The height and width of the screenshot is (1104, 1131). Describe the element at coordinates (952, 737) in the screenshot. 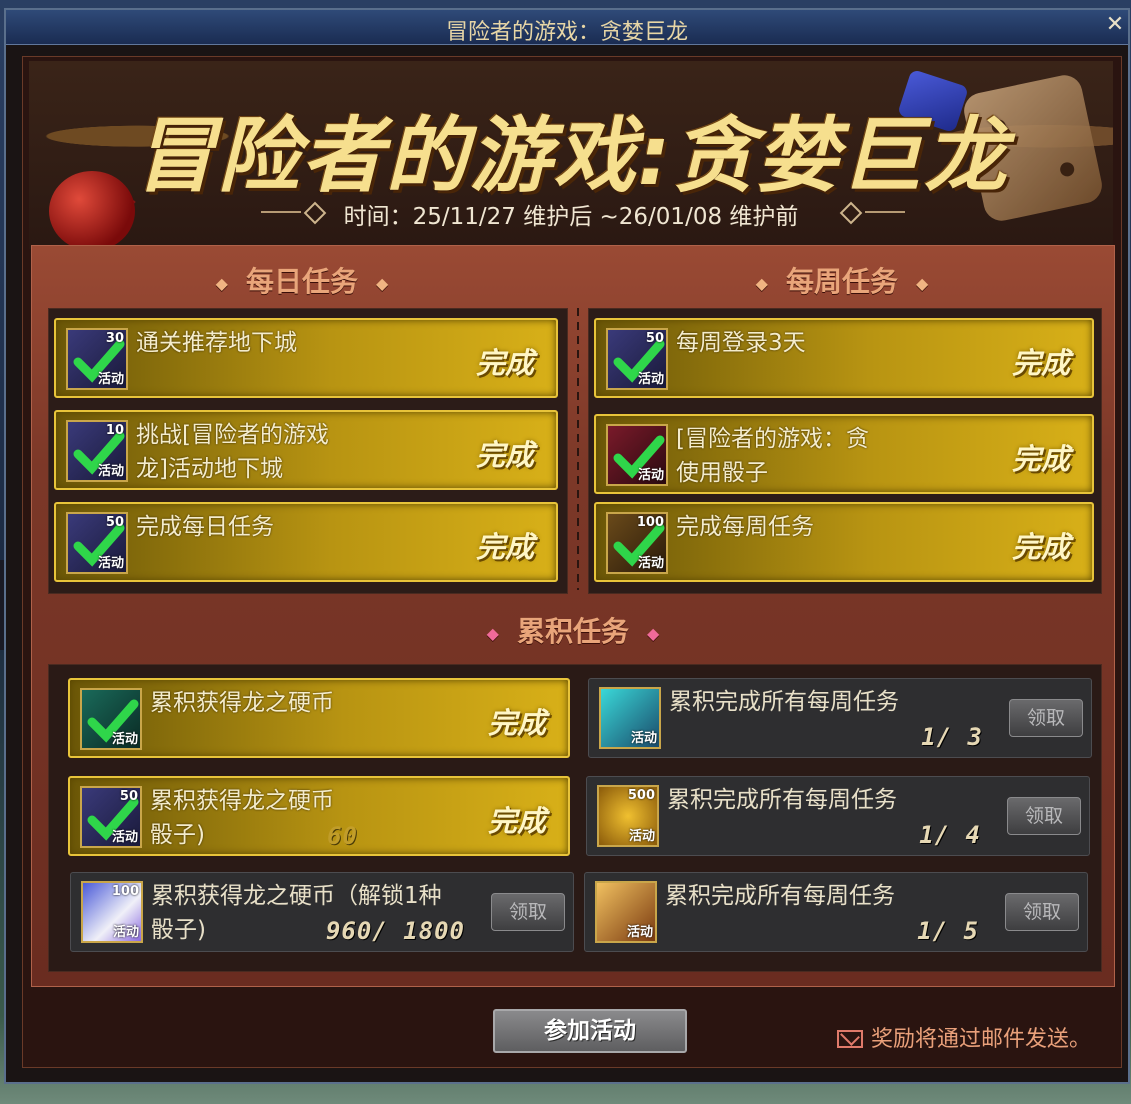

I see `task-progress: 1/ 3` at that location.